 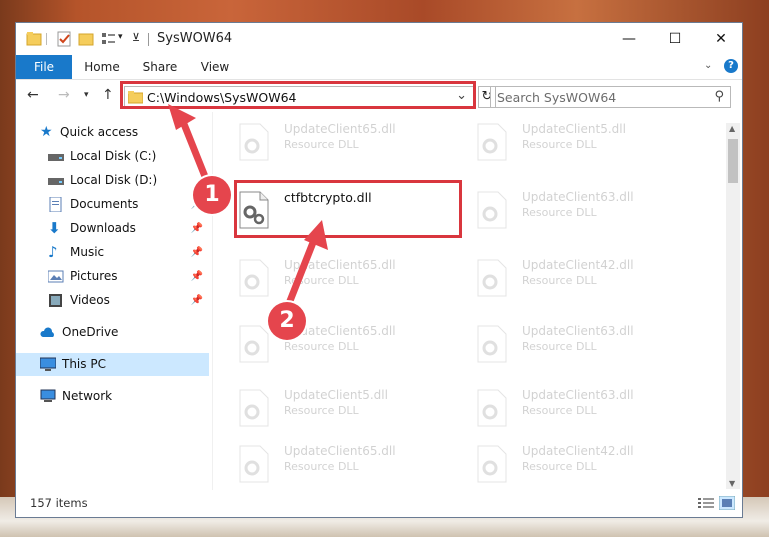 What do you see at coordinates (33, 95) in the screenshot?
I see `back-arrow-icon: ←` at bounding box center [33, 95].